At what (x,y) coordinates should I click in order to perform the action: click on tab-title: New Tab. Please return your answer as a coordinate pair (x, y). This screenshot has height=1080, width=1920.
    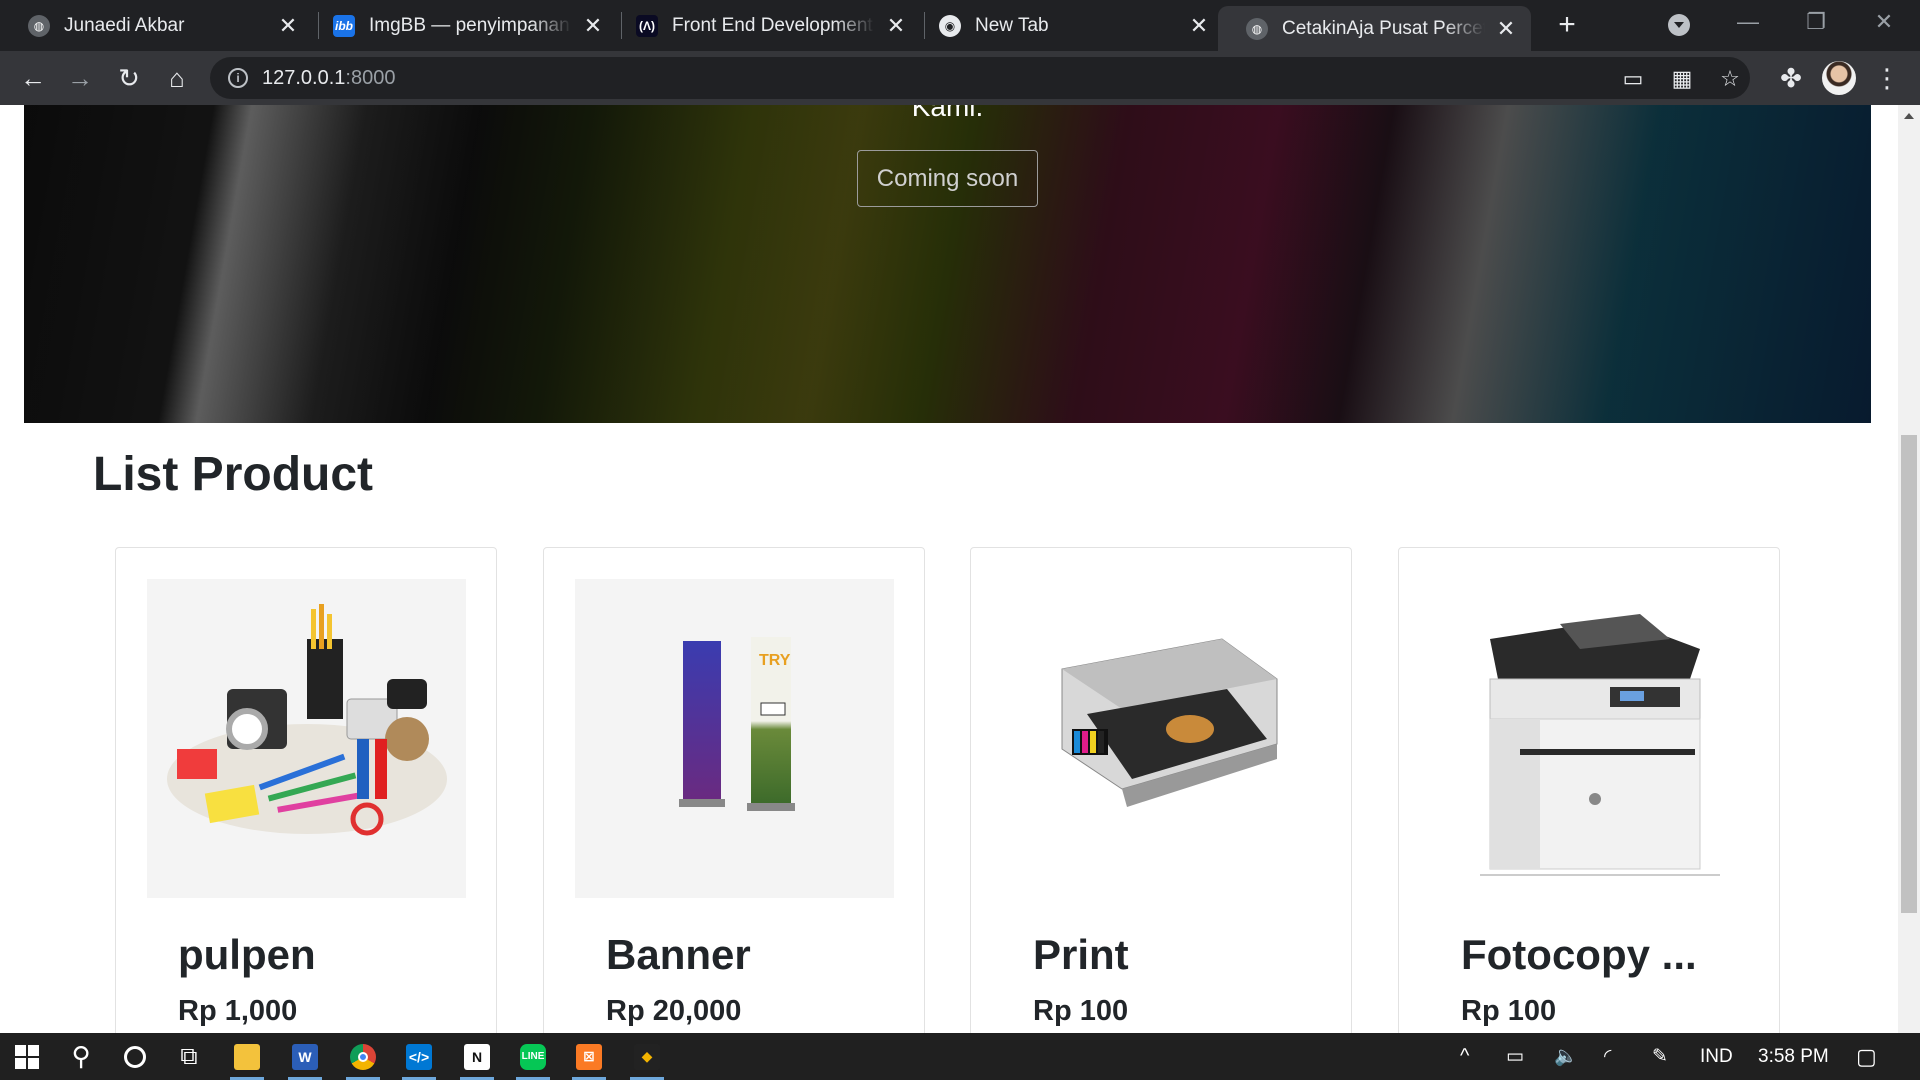
    Looking at the image, I should click on (1012, 25).